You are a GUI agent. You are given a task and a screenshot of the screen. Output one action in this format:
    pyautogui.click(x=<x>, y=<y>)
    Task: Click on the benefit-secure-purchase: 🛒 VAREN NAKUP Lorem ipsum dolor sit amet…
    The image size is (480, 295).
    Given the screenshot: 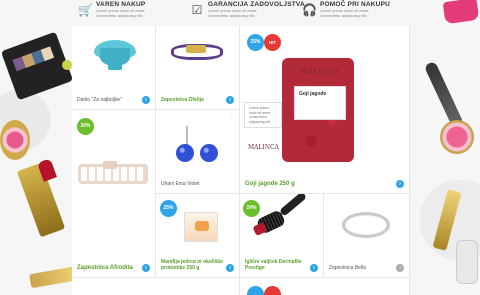 What is the action you would take?
    pyautogui.click(x=122, y=9)
    